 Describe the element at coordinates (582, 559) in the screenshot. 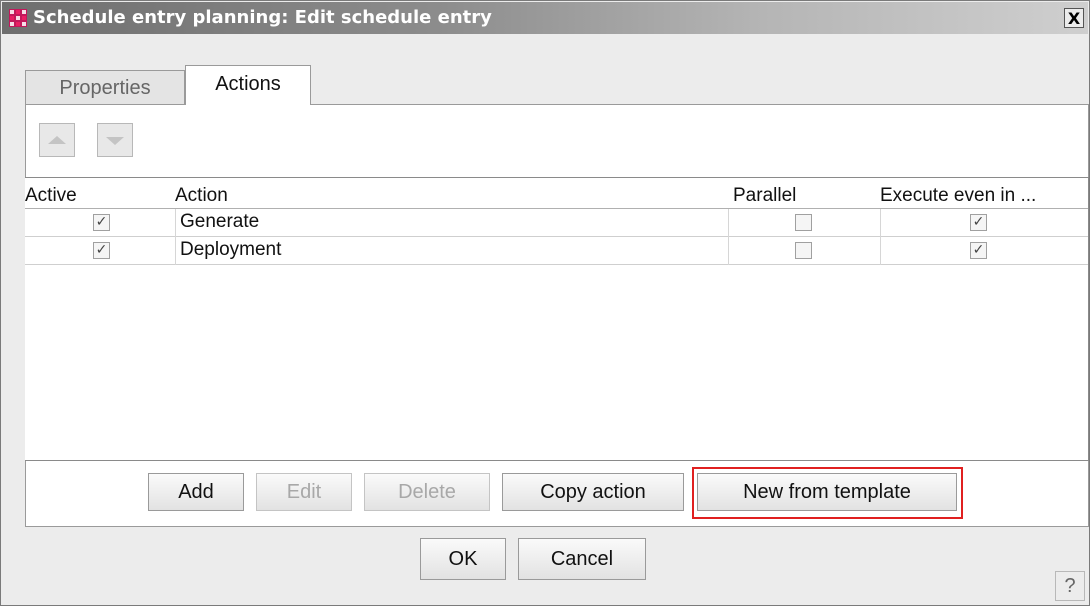

I see `cancel-button: Cancel` at that location.